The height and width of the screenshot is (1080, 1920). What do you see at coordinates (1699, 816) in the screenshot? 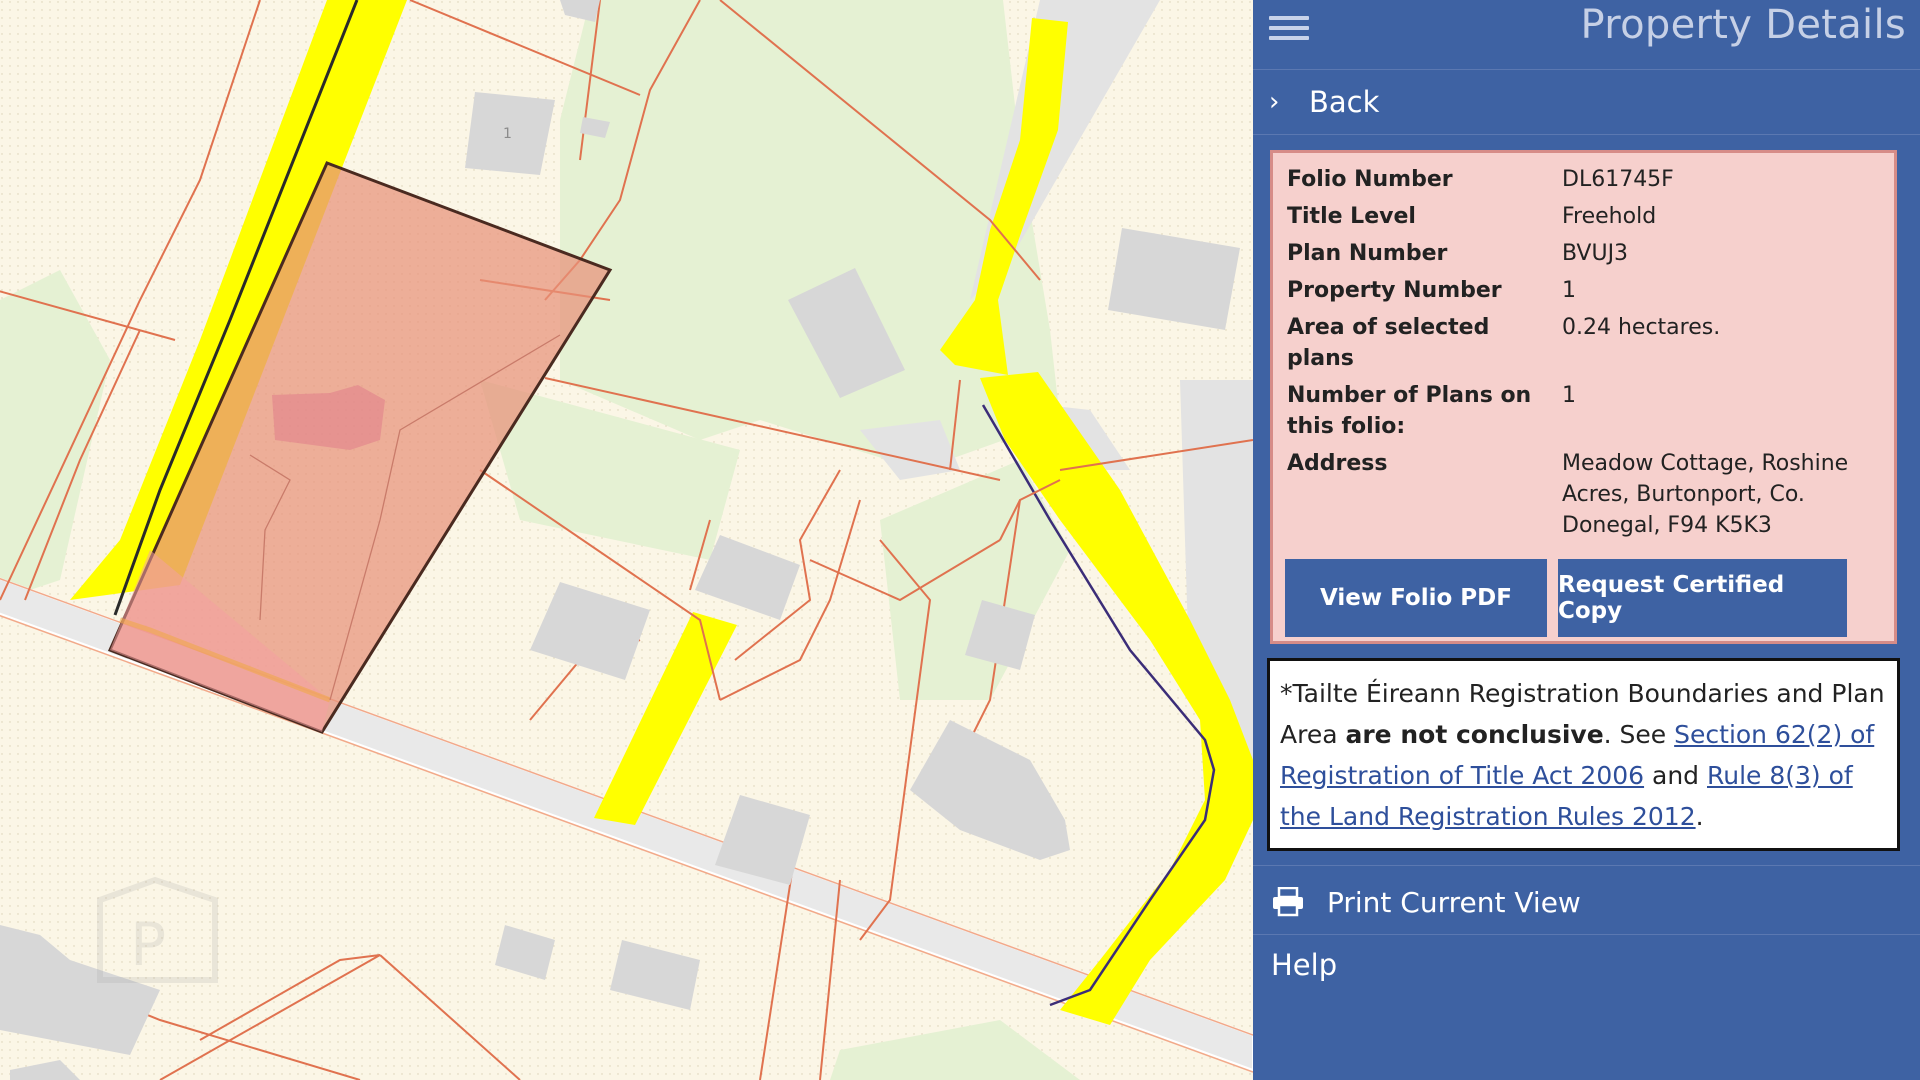
I see `notice-text: .` at bounding box center [1699, 816].